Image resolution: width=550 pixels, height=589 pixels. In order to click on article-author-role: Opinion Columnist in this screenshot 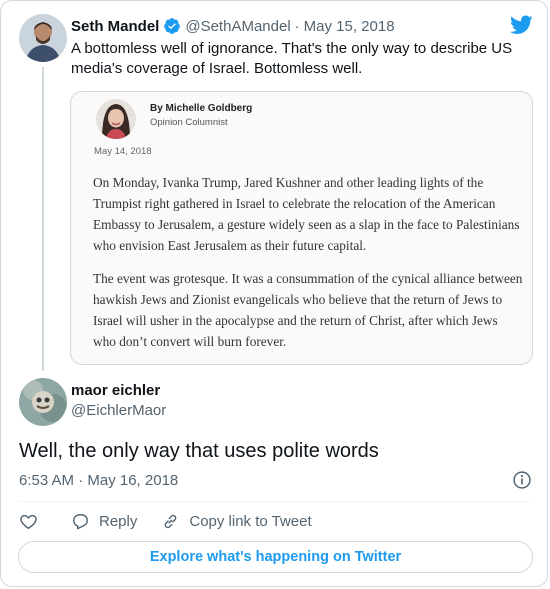, I will do `click(189, 122)`.